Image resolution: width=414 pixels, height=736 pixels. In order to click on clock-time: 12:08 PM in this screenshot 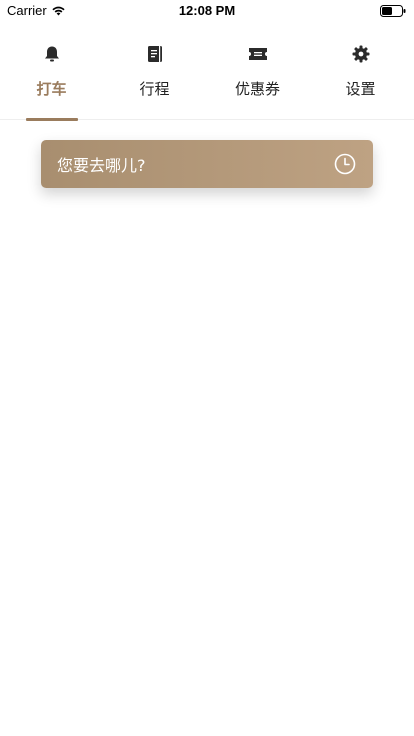, I will do `click(207, 10)`.